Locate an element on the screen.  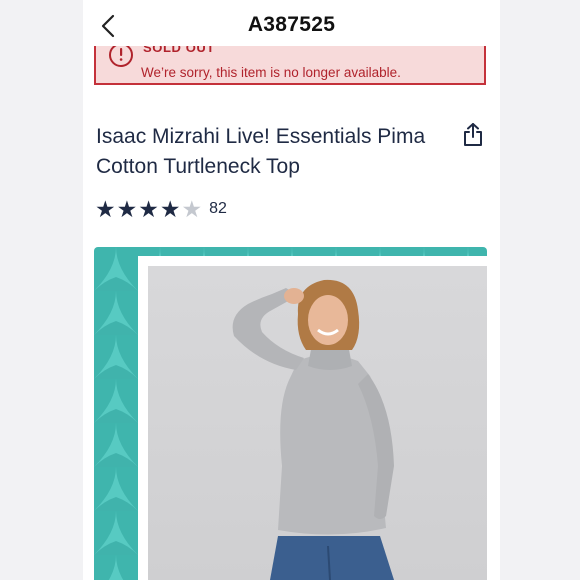
share-icon is located at coordinates (473, 134).